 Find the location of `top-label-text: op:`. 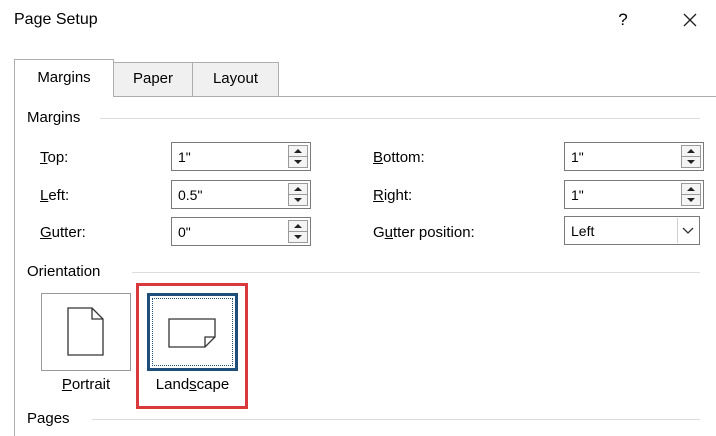

top-label-text: op: is located at coordinates (58, 157).